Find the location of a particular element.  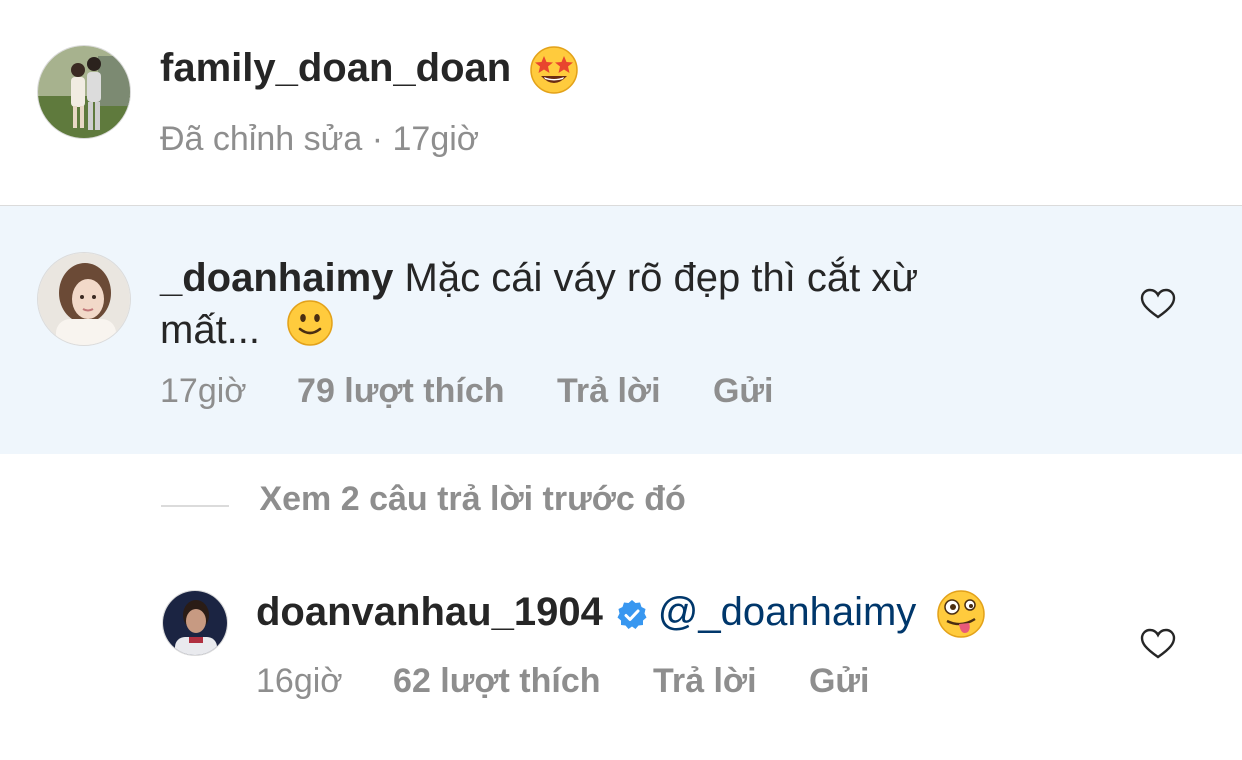

slightly-smiling-emoji-icon is located at coordinates (310, 329).